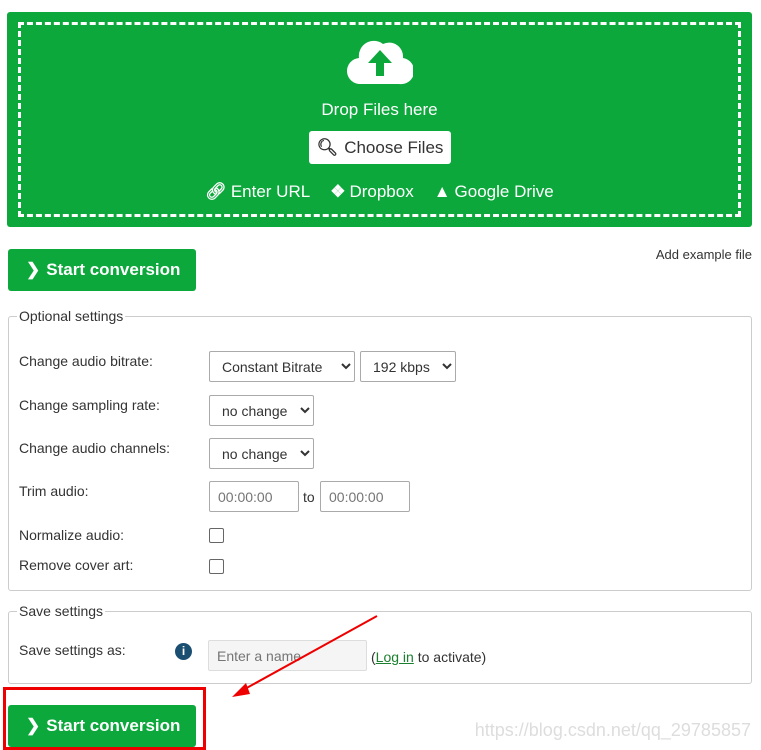  What do you see at coordinates (33, 725) in the screenshot?
I see `chevron-right-icon: ❯` at bounding box center [33, 725].